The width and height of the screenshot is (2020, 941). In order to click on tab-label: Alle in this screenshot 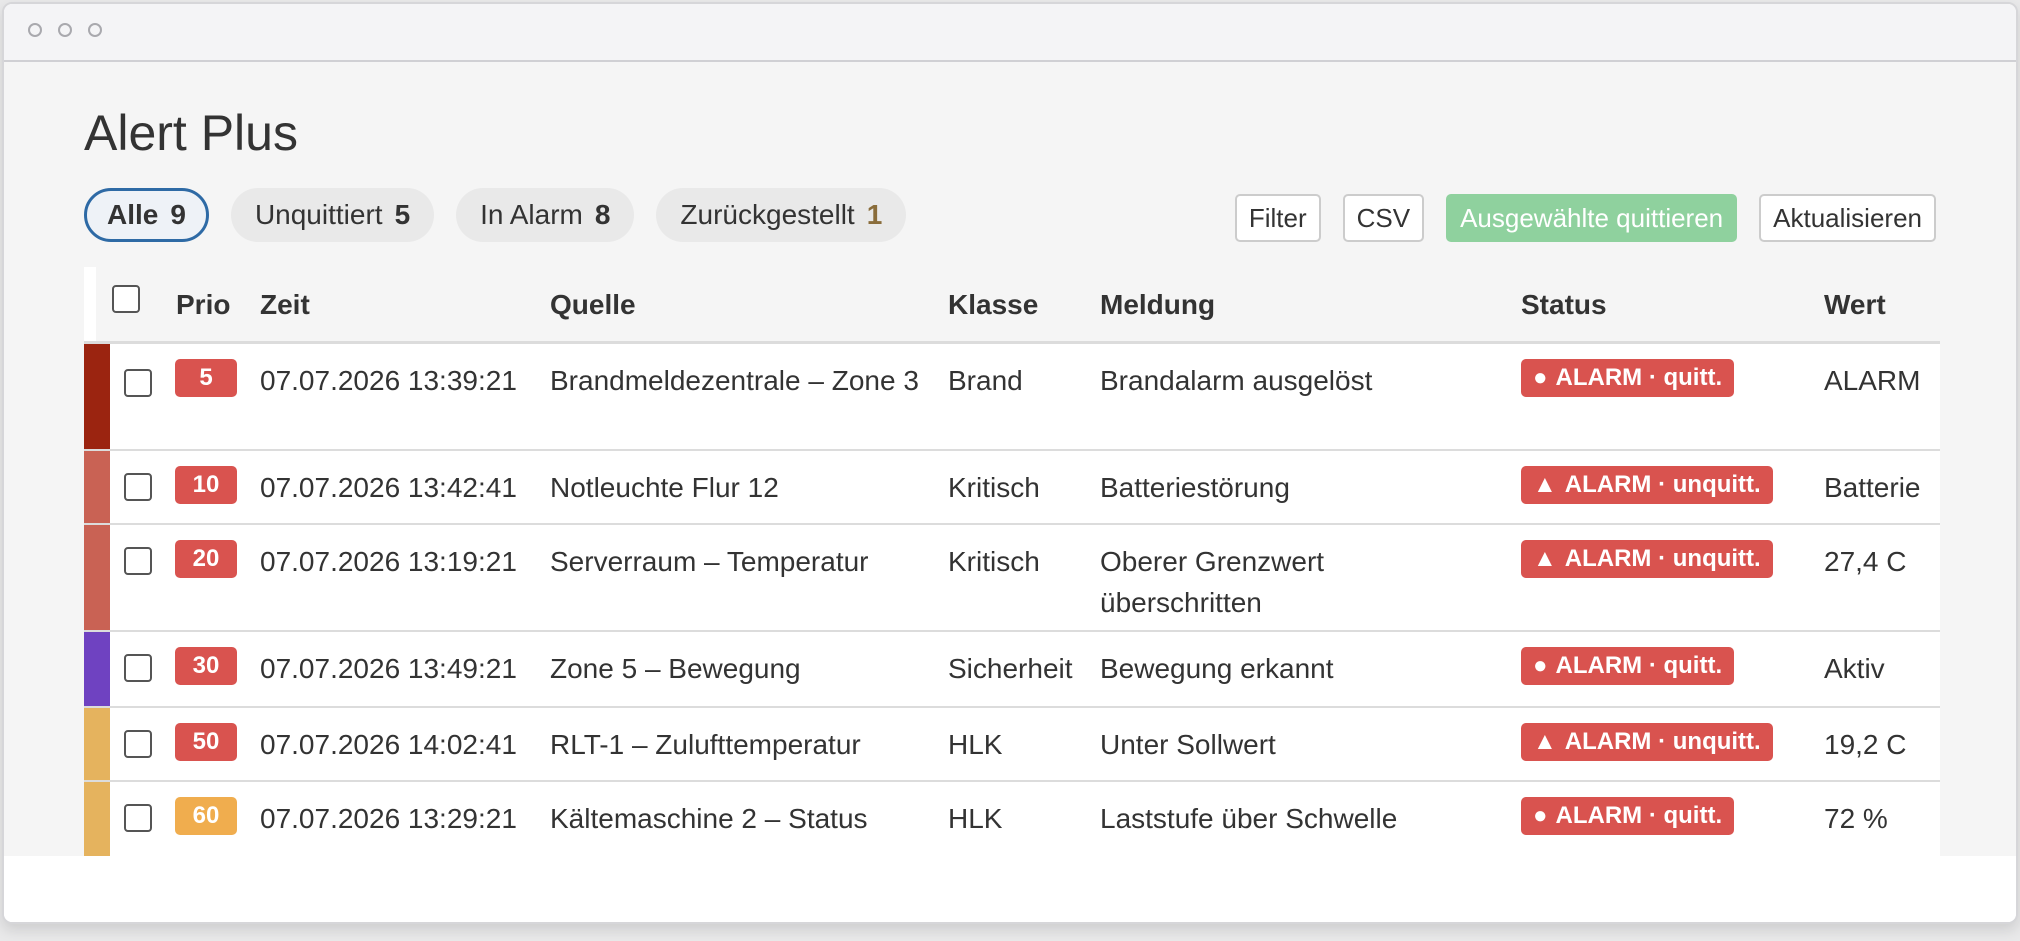, I will do `click(133, 214)`.